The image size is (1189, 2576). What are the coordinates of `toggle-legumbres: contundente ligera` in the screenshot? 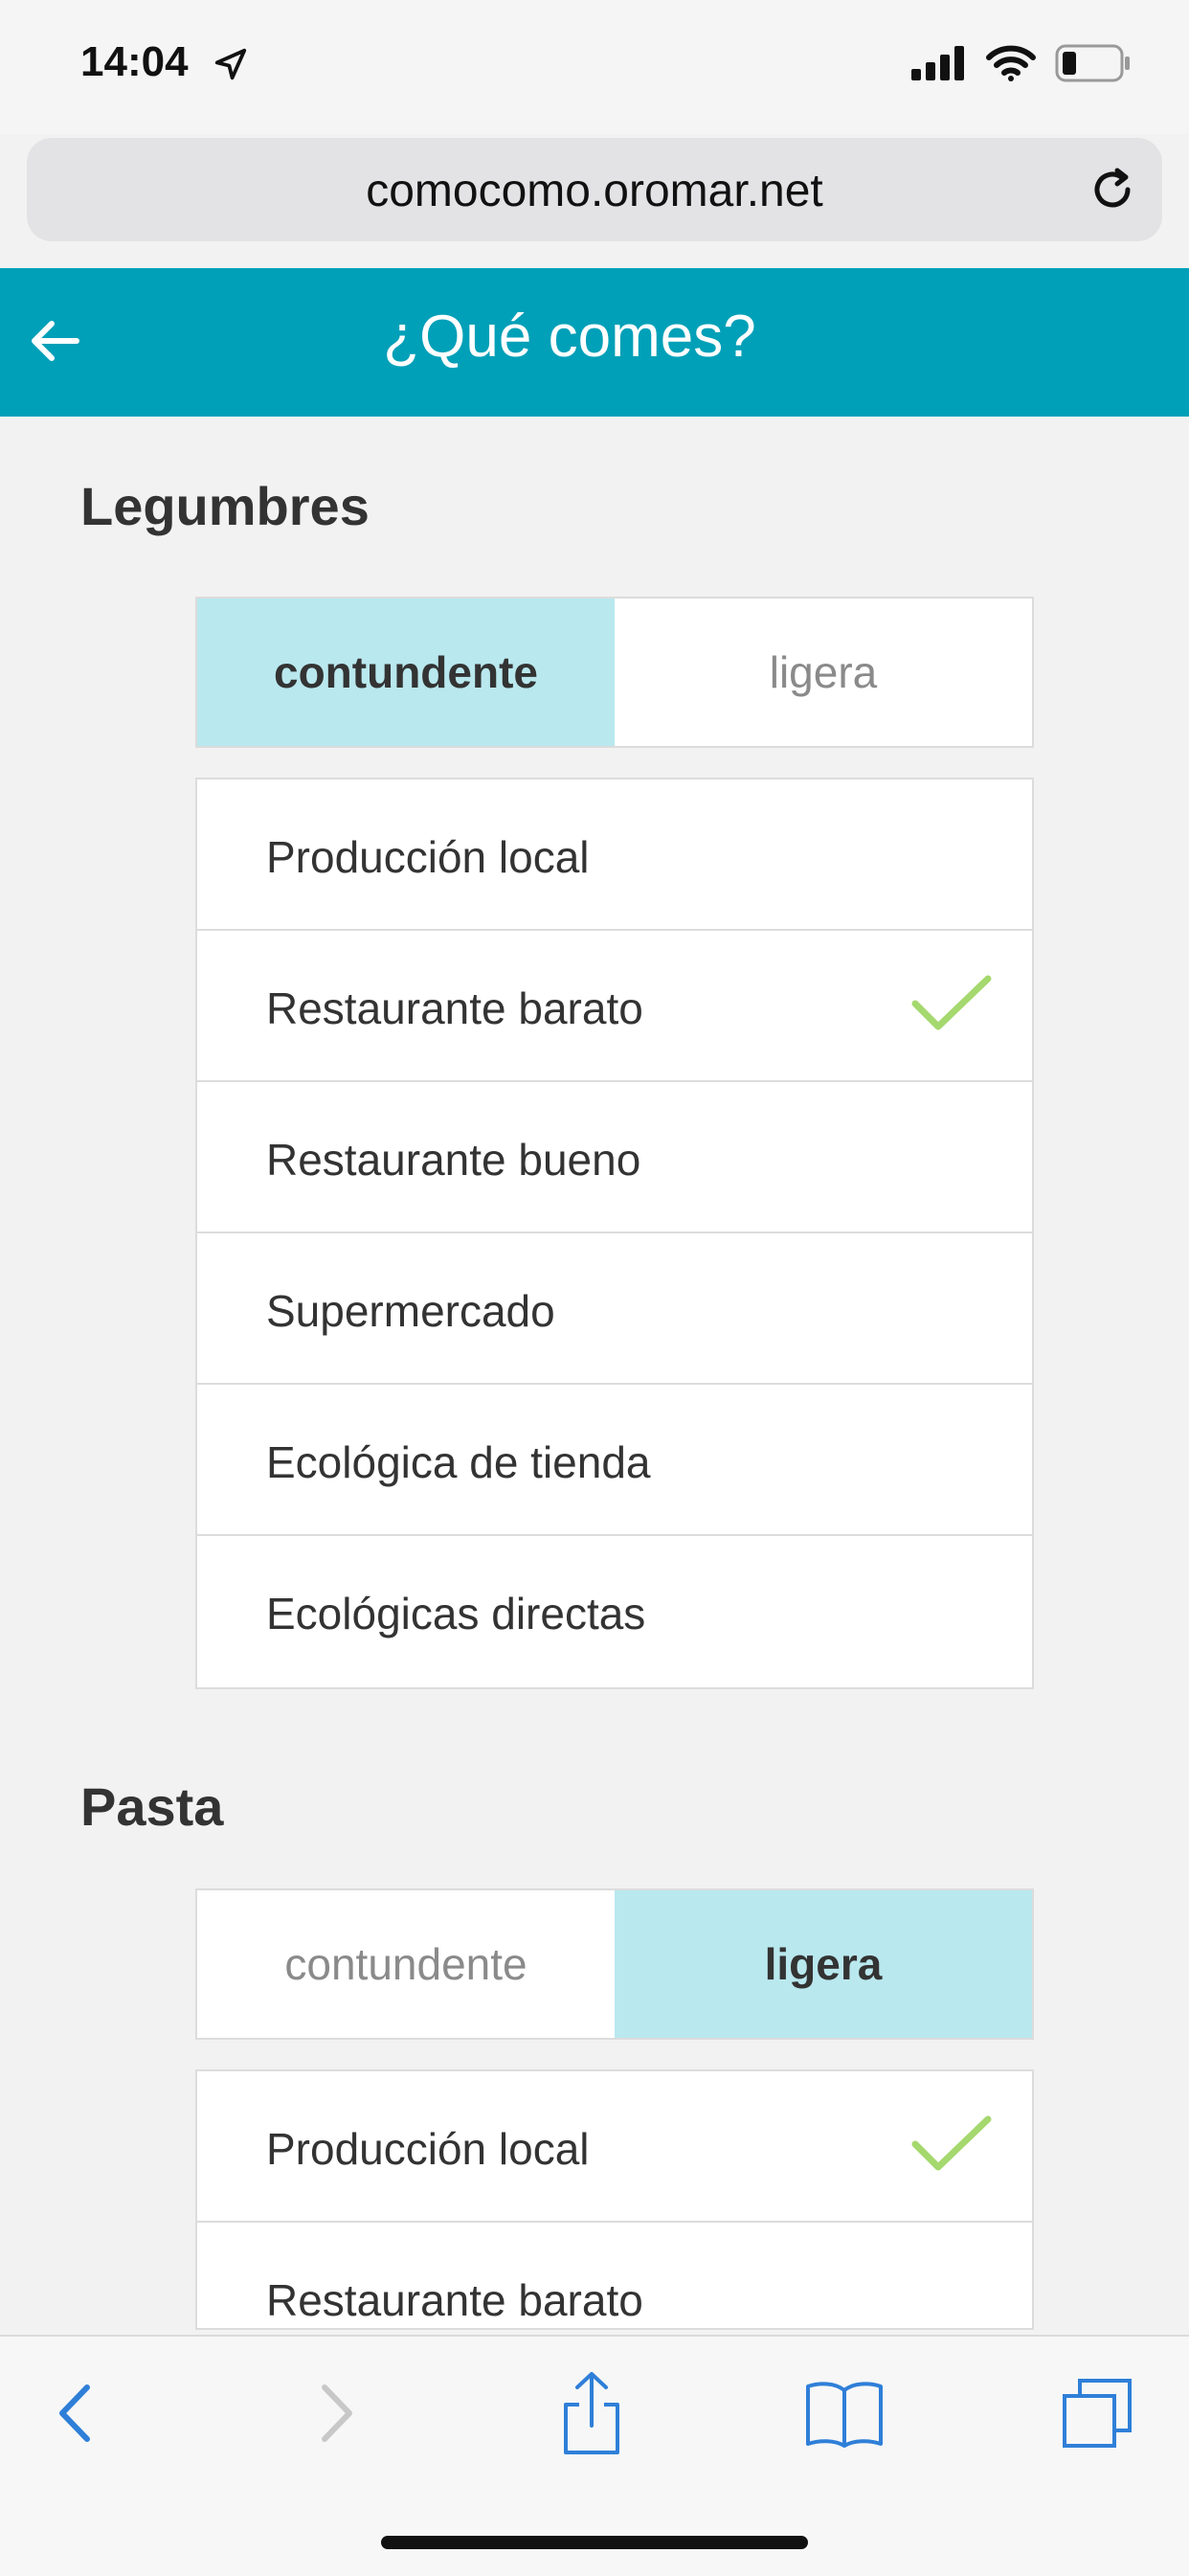 It's located at (614, 672).